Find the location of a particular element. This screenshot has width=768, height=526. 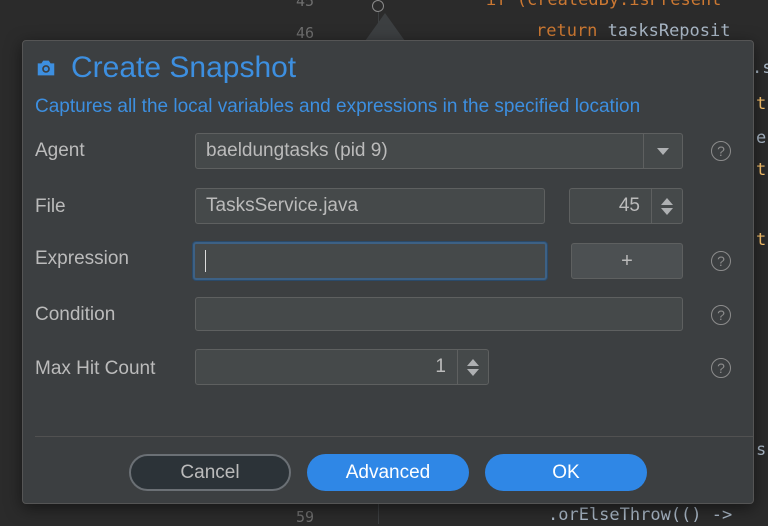

condition-help-icon: ? is located at coordinates (721, 315).